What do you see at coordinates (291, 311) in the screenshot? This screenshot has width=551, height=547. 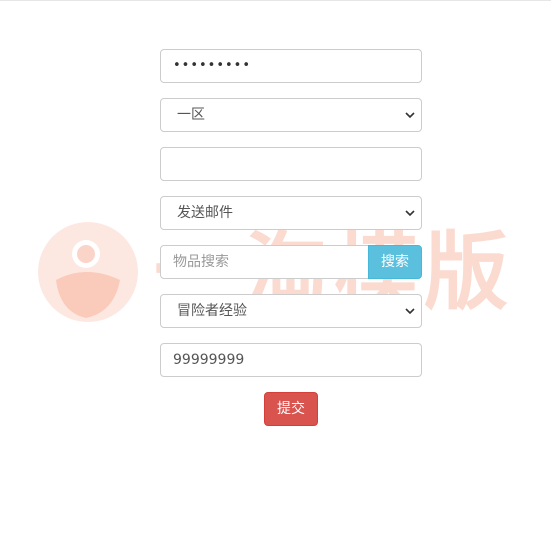 I see `reward-select: 冒险者经验` at bounding box center [291, 311].